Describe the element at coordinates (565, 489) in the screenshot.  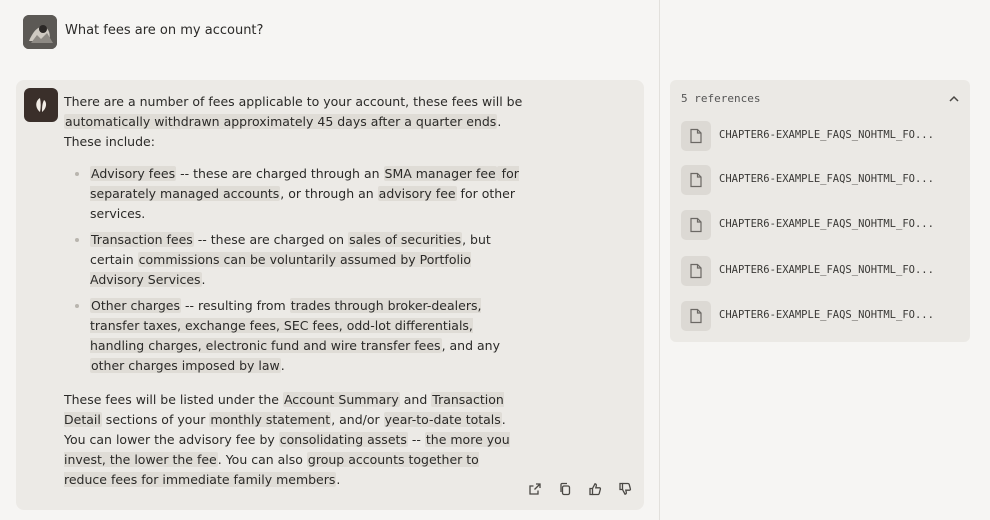
I see `copy-icon` at that location.